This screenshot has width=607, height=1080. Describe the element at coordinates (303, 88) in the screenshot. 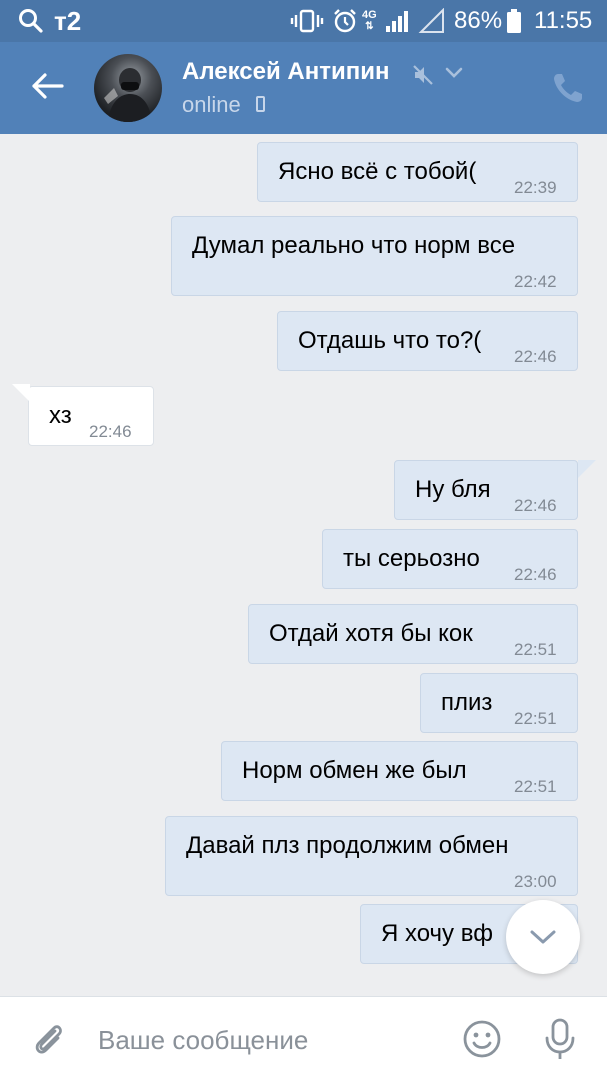

I see `chat-header: Алексей Антипин online` at that location.